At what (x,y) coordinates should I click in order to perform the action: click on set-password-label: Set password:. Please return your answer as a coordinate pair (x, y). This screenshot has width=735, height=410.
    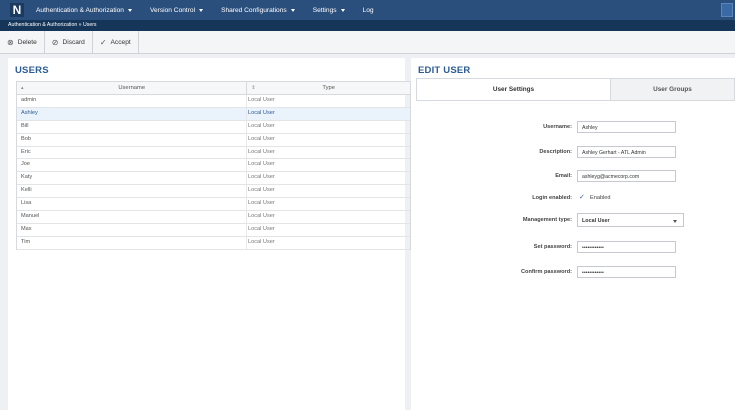
    Looking at the image, I should click on (552, 247).